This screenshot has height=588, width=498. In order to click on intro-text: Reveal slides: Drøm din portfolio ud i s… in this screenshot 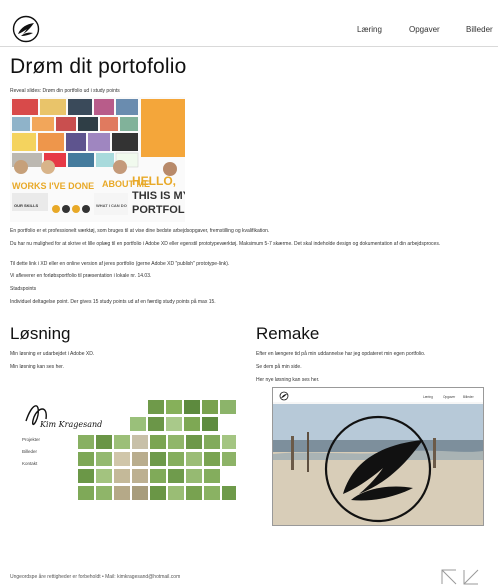, I will do `click(65, 91)`.